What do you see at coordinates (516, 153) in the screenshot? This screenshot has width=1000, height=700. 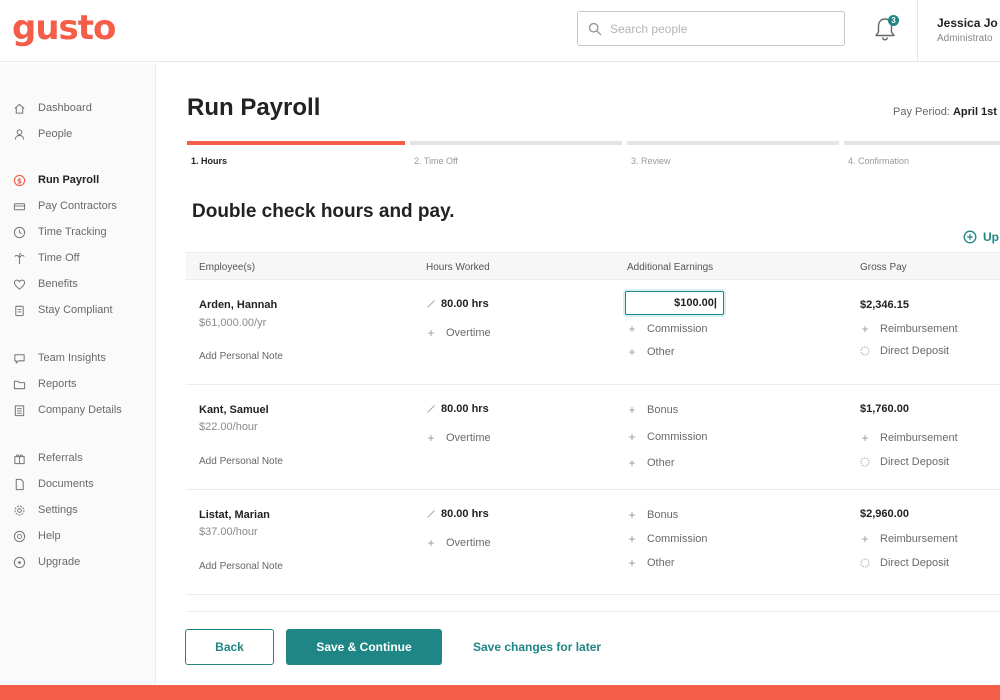 I see `step-time-off: 2. Time Off` at bounding box center [516, 153].